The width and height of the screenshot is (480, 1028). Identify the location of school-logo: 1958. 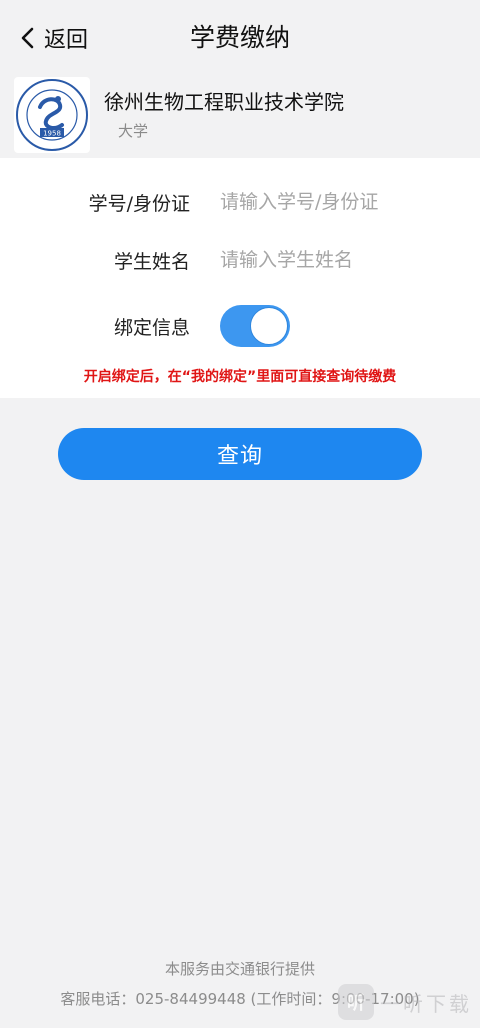
(52, 115).